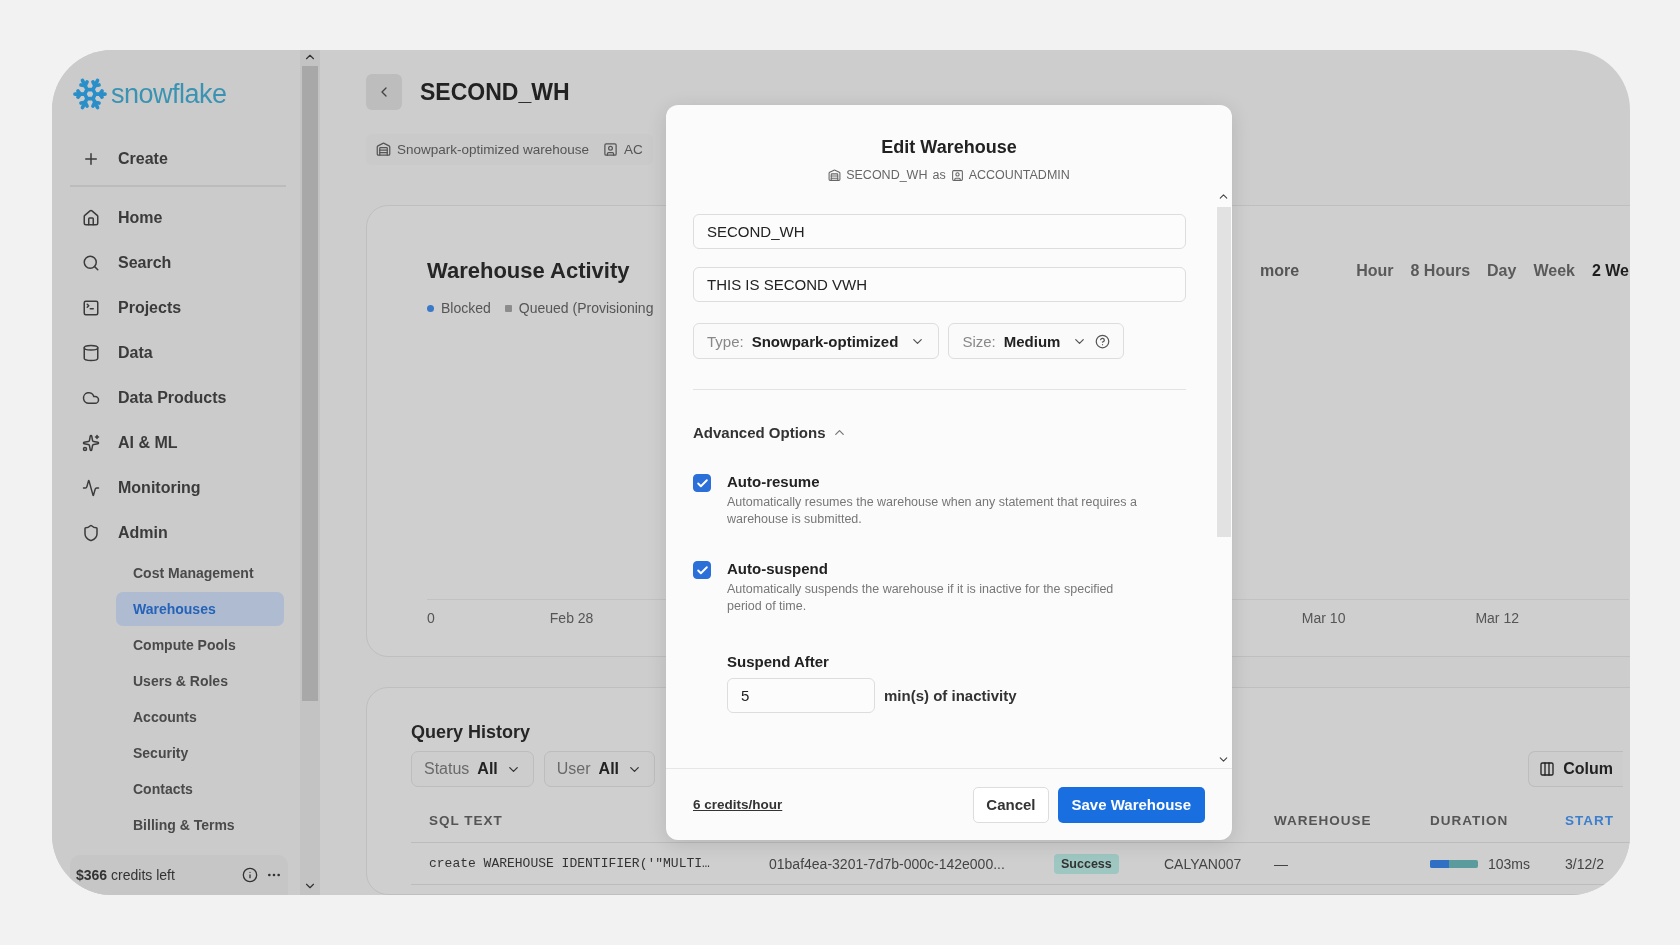 Image resolution: width=1680 pixels, height=945 pixels. Describe the element at coordinates (471, 732) in the screenshot. I see `card-title: Query History` at that location.